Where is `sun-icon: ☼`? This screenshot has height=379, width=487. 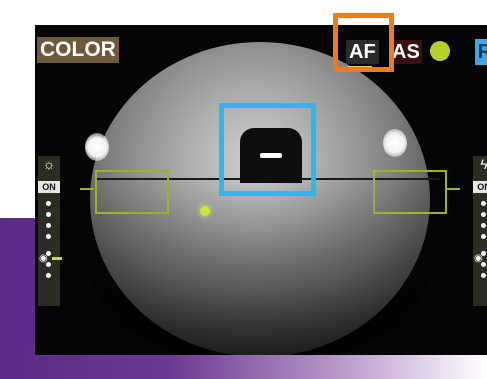
sun-icon: ☼ is located at coordinates (49, 164).